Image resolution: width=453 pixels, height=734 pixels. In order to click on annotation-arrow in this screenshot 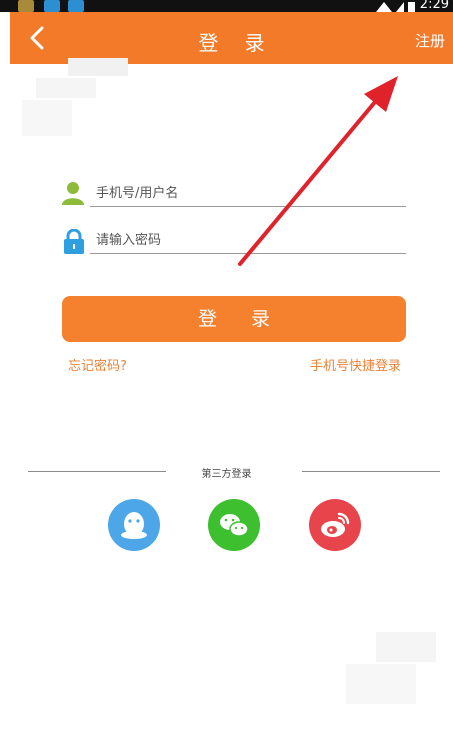, I will do `click(318, 171)`.